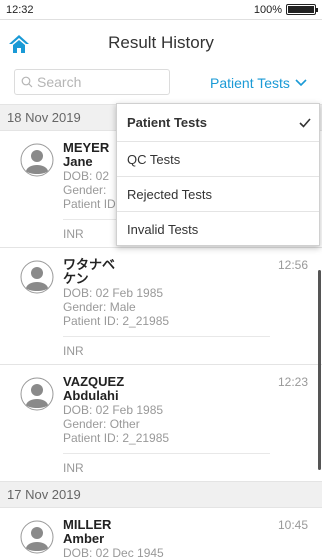 This screenshot has height=559, width=322. I want to click on menu-item-qc-tests: QC Tests, so click(218, 159).